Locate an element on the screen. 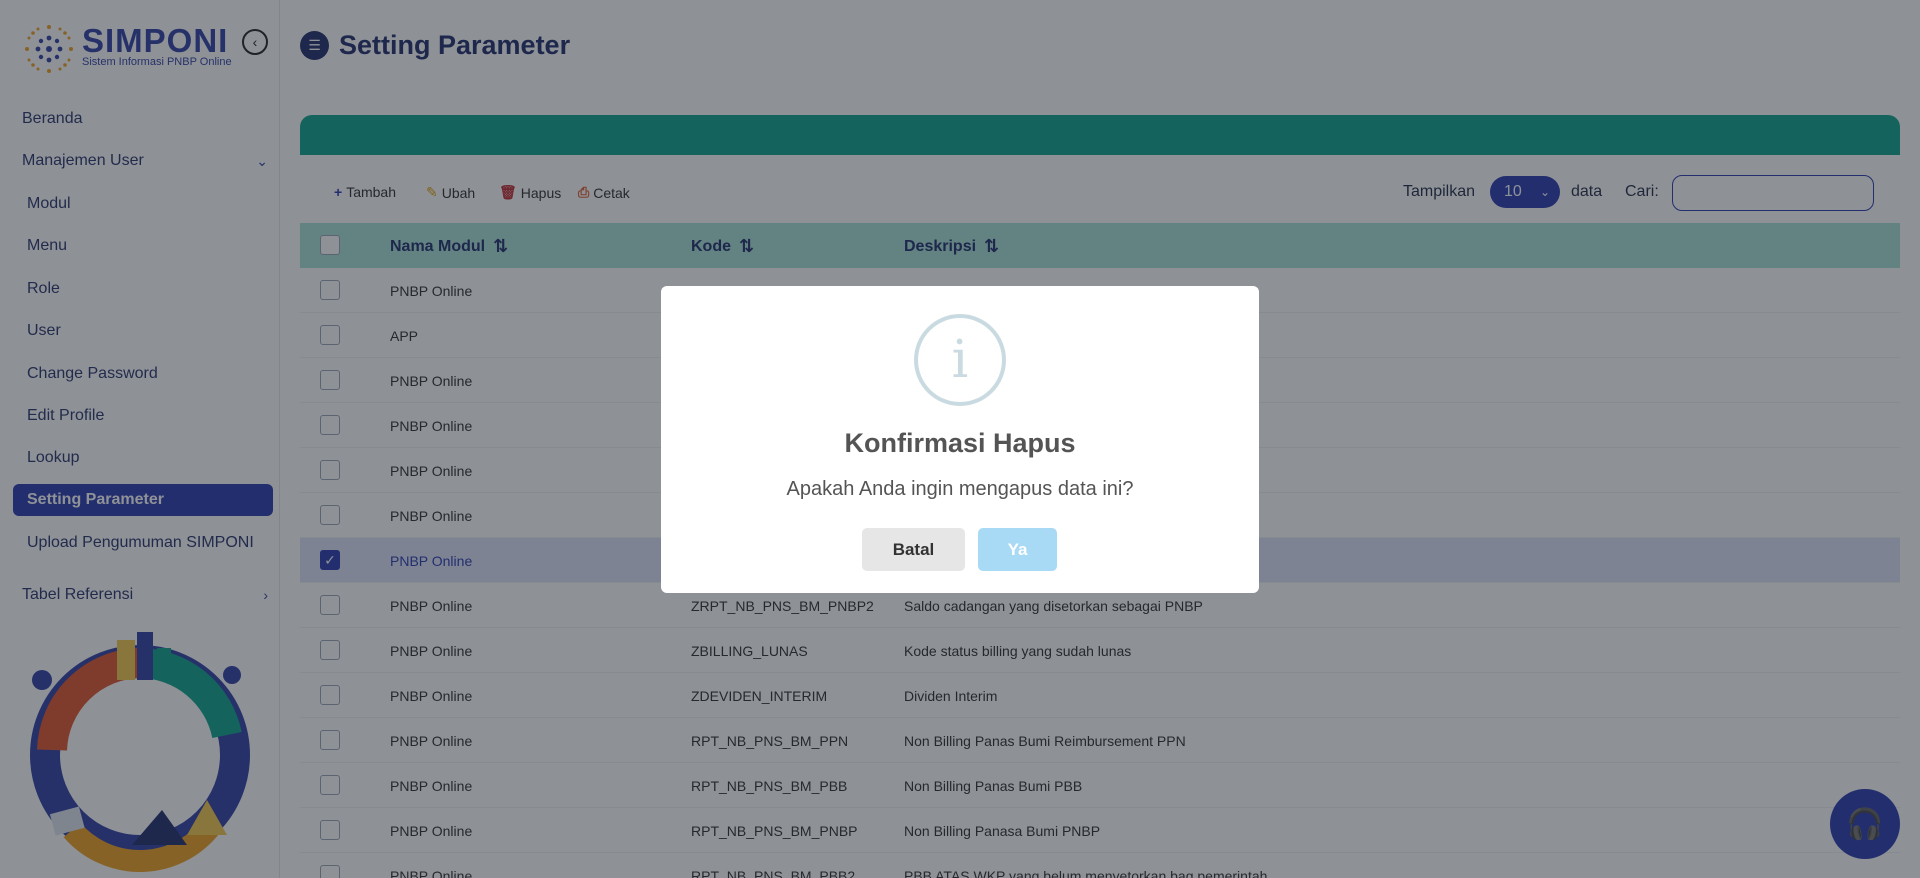 The image size is (1920, 878). dialog-title: Konfirmasi Hapus is located at coordinates (960, 443).